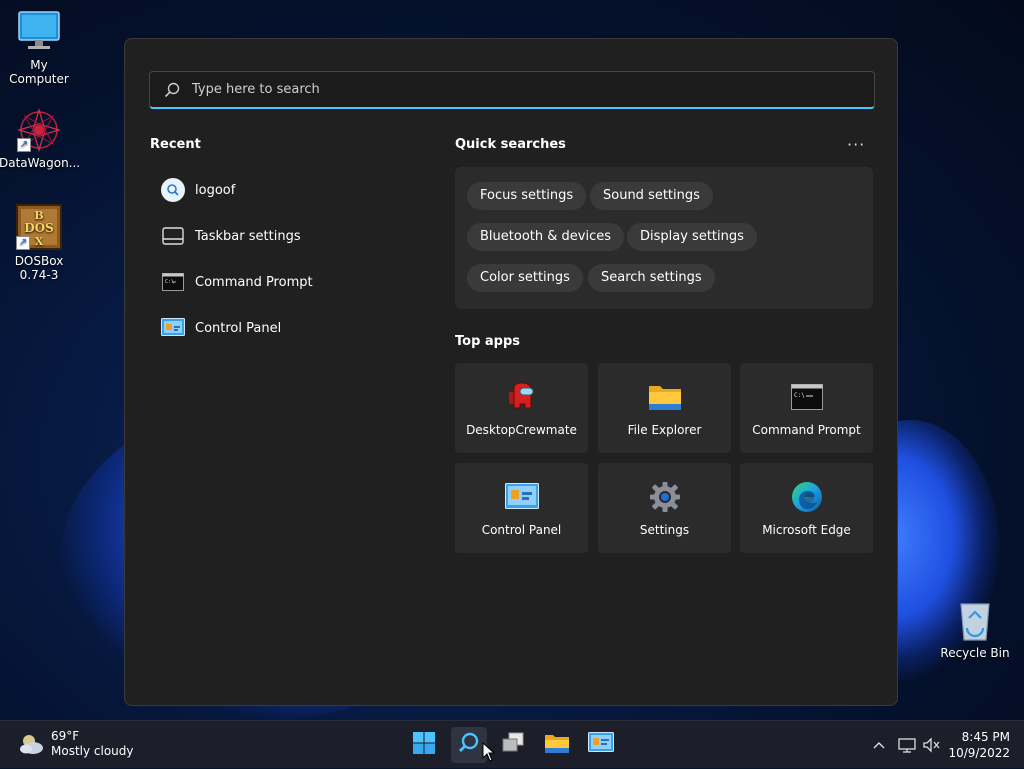 This screenshot has height=769, width=1024. What do you see at coordinates (521, 430) in the screenshot?
I see `app-tile-label: DesktopCrewmate` at bounding box center [521, 430].